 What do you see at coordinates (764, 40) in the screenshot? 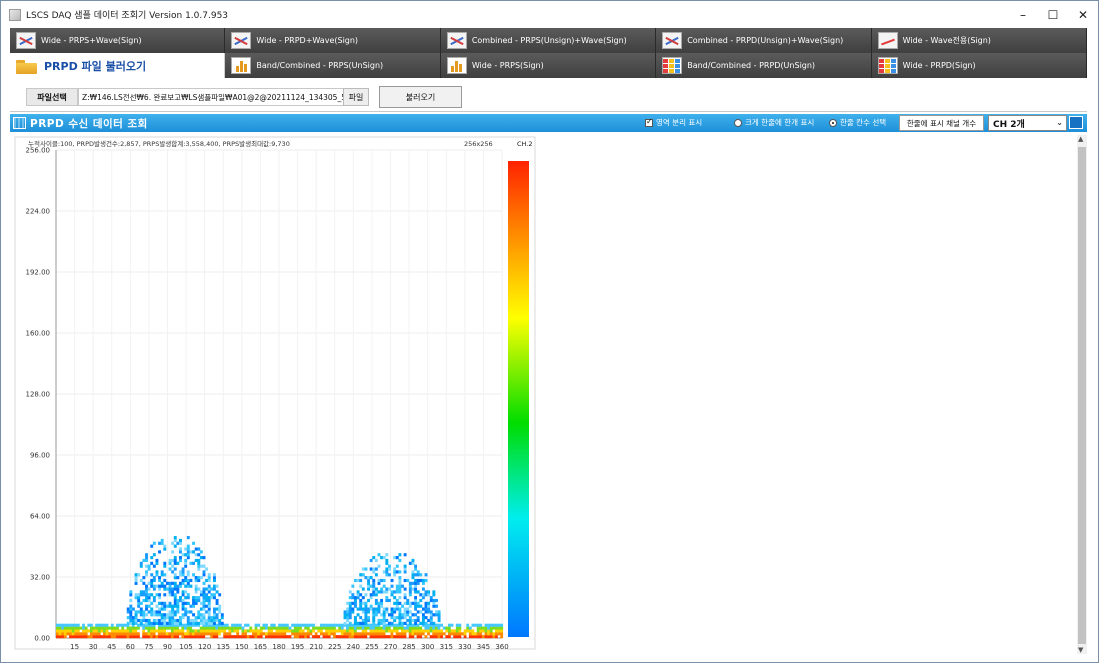
I see `tab-combined-prpd-wave: Combined - PRPD(Unsign)+Wave(Sign)` at bounding box center [764, 40].